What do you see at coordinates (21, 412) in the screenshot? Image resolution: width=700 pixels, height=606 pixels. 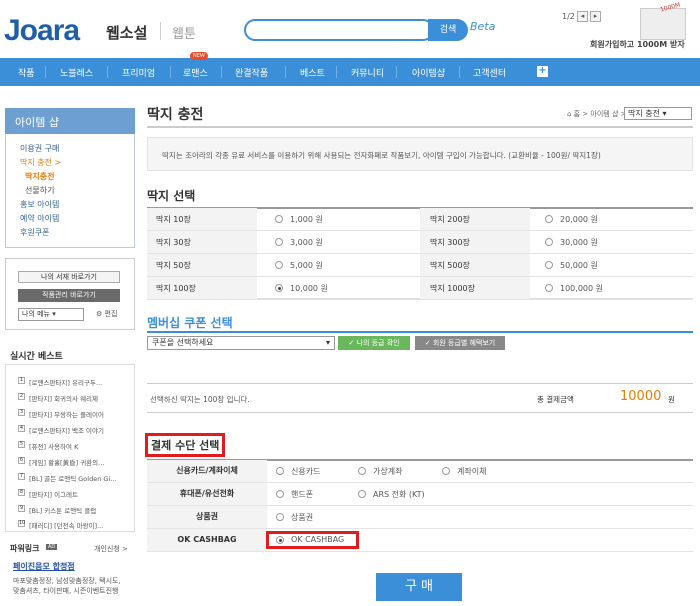 I see `rank-icon: 3` at bounding box center [21, 412].